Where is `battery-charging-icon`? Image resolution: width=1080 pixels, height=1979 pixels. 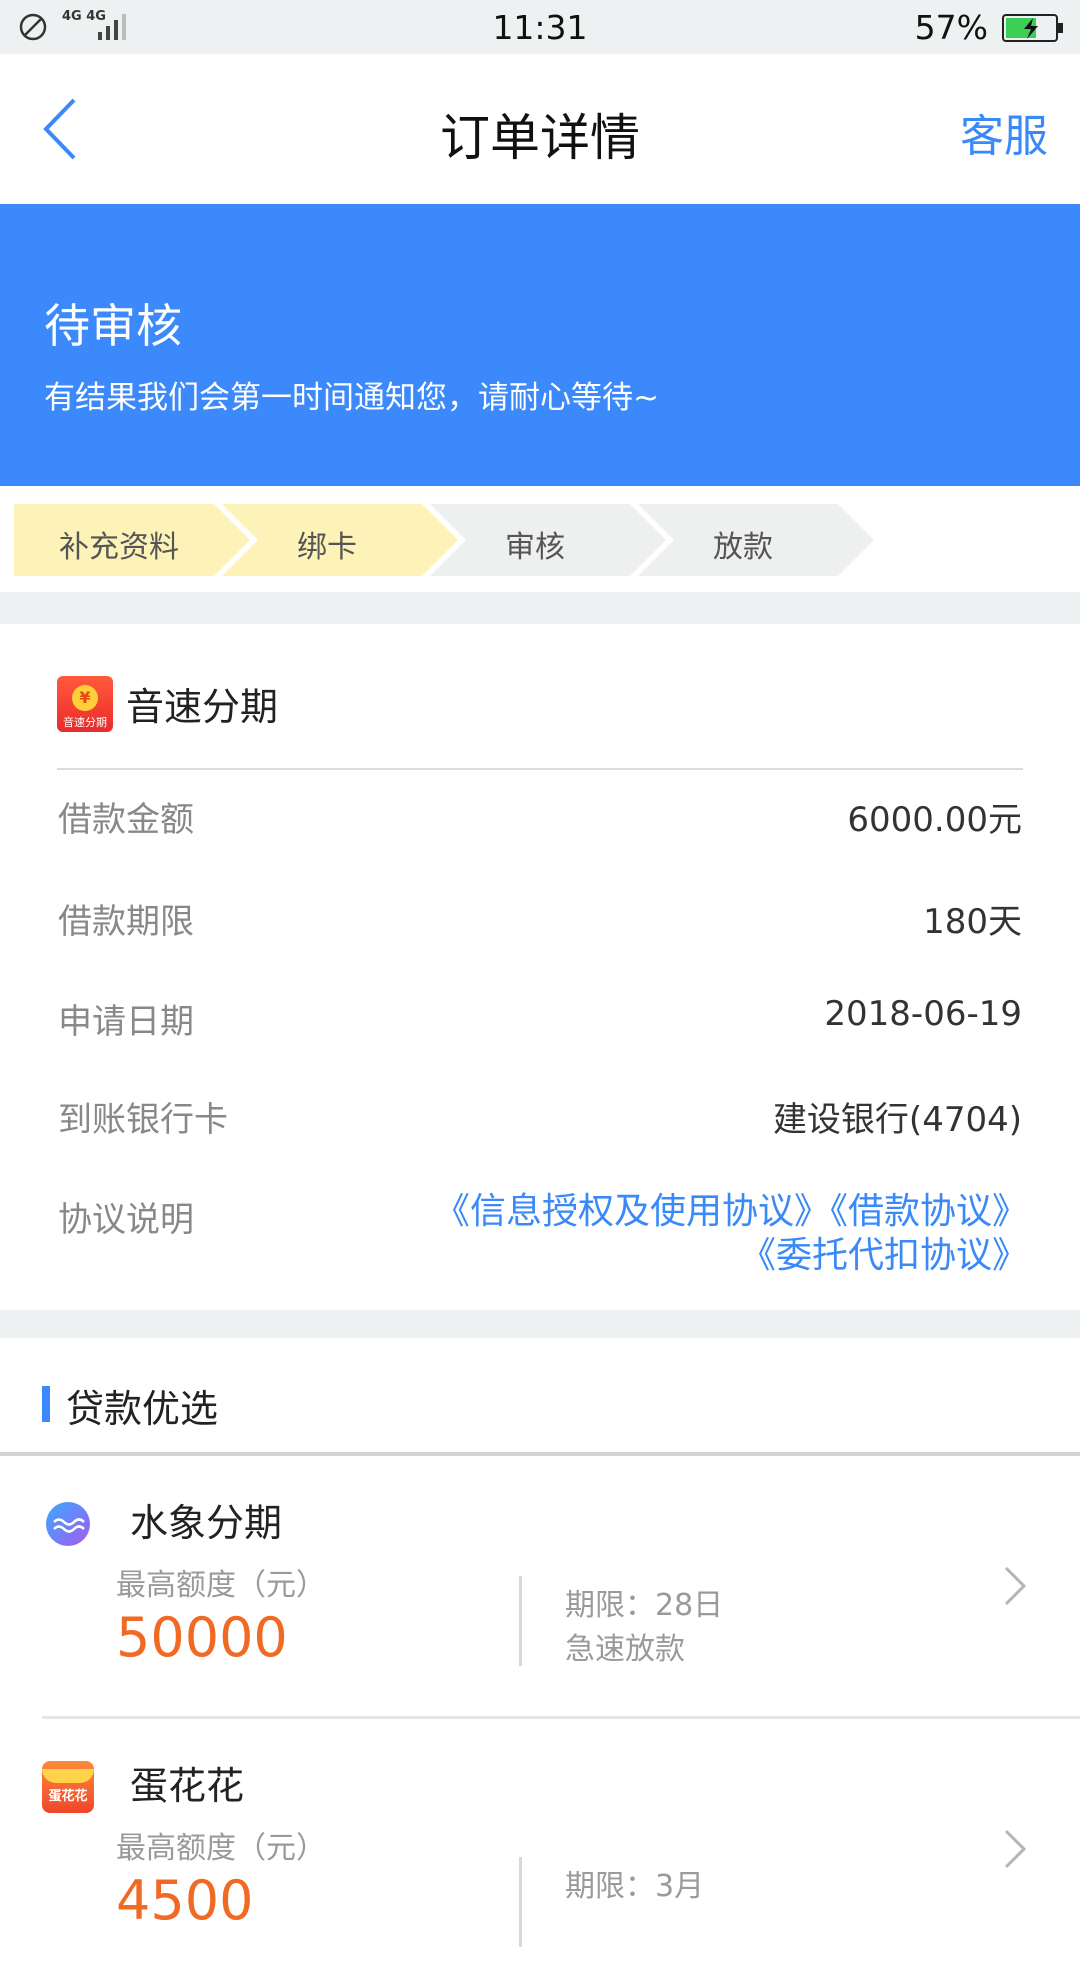 battery-charging-icon is located at coordinates (1032, 28).